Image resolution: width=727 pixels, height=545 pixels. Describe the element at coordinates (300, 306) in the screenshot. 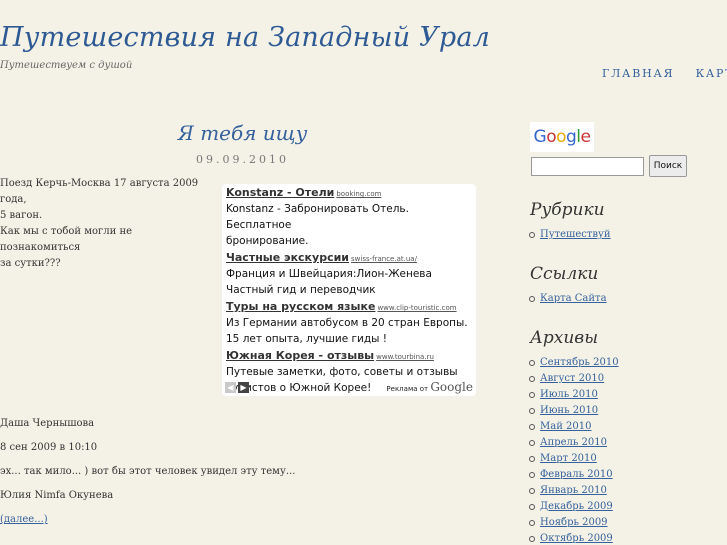

I see `ad-title-link: Туры на русском языке` at that location.